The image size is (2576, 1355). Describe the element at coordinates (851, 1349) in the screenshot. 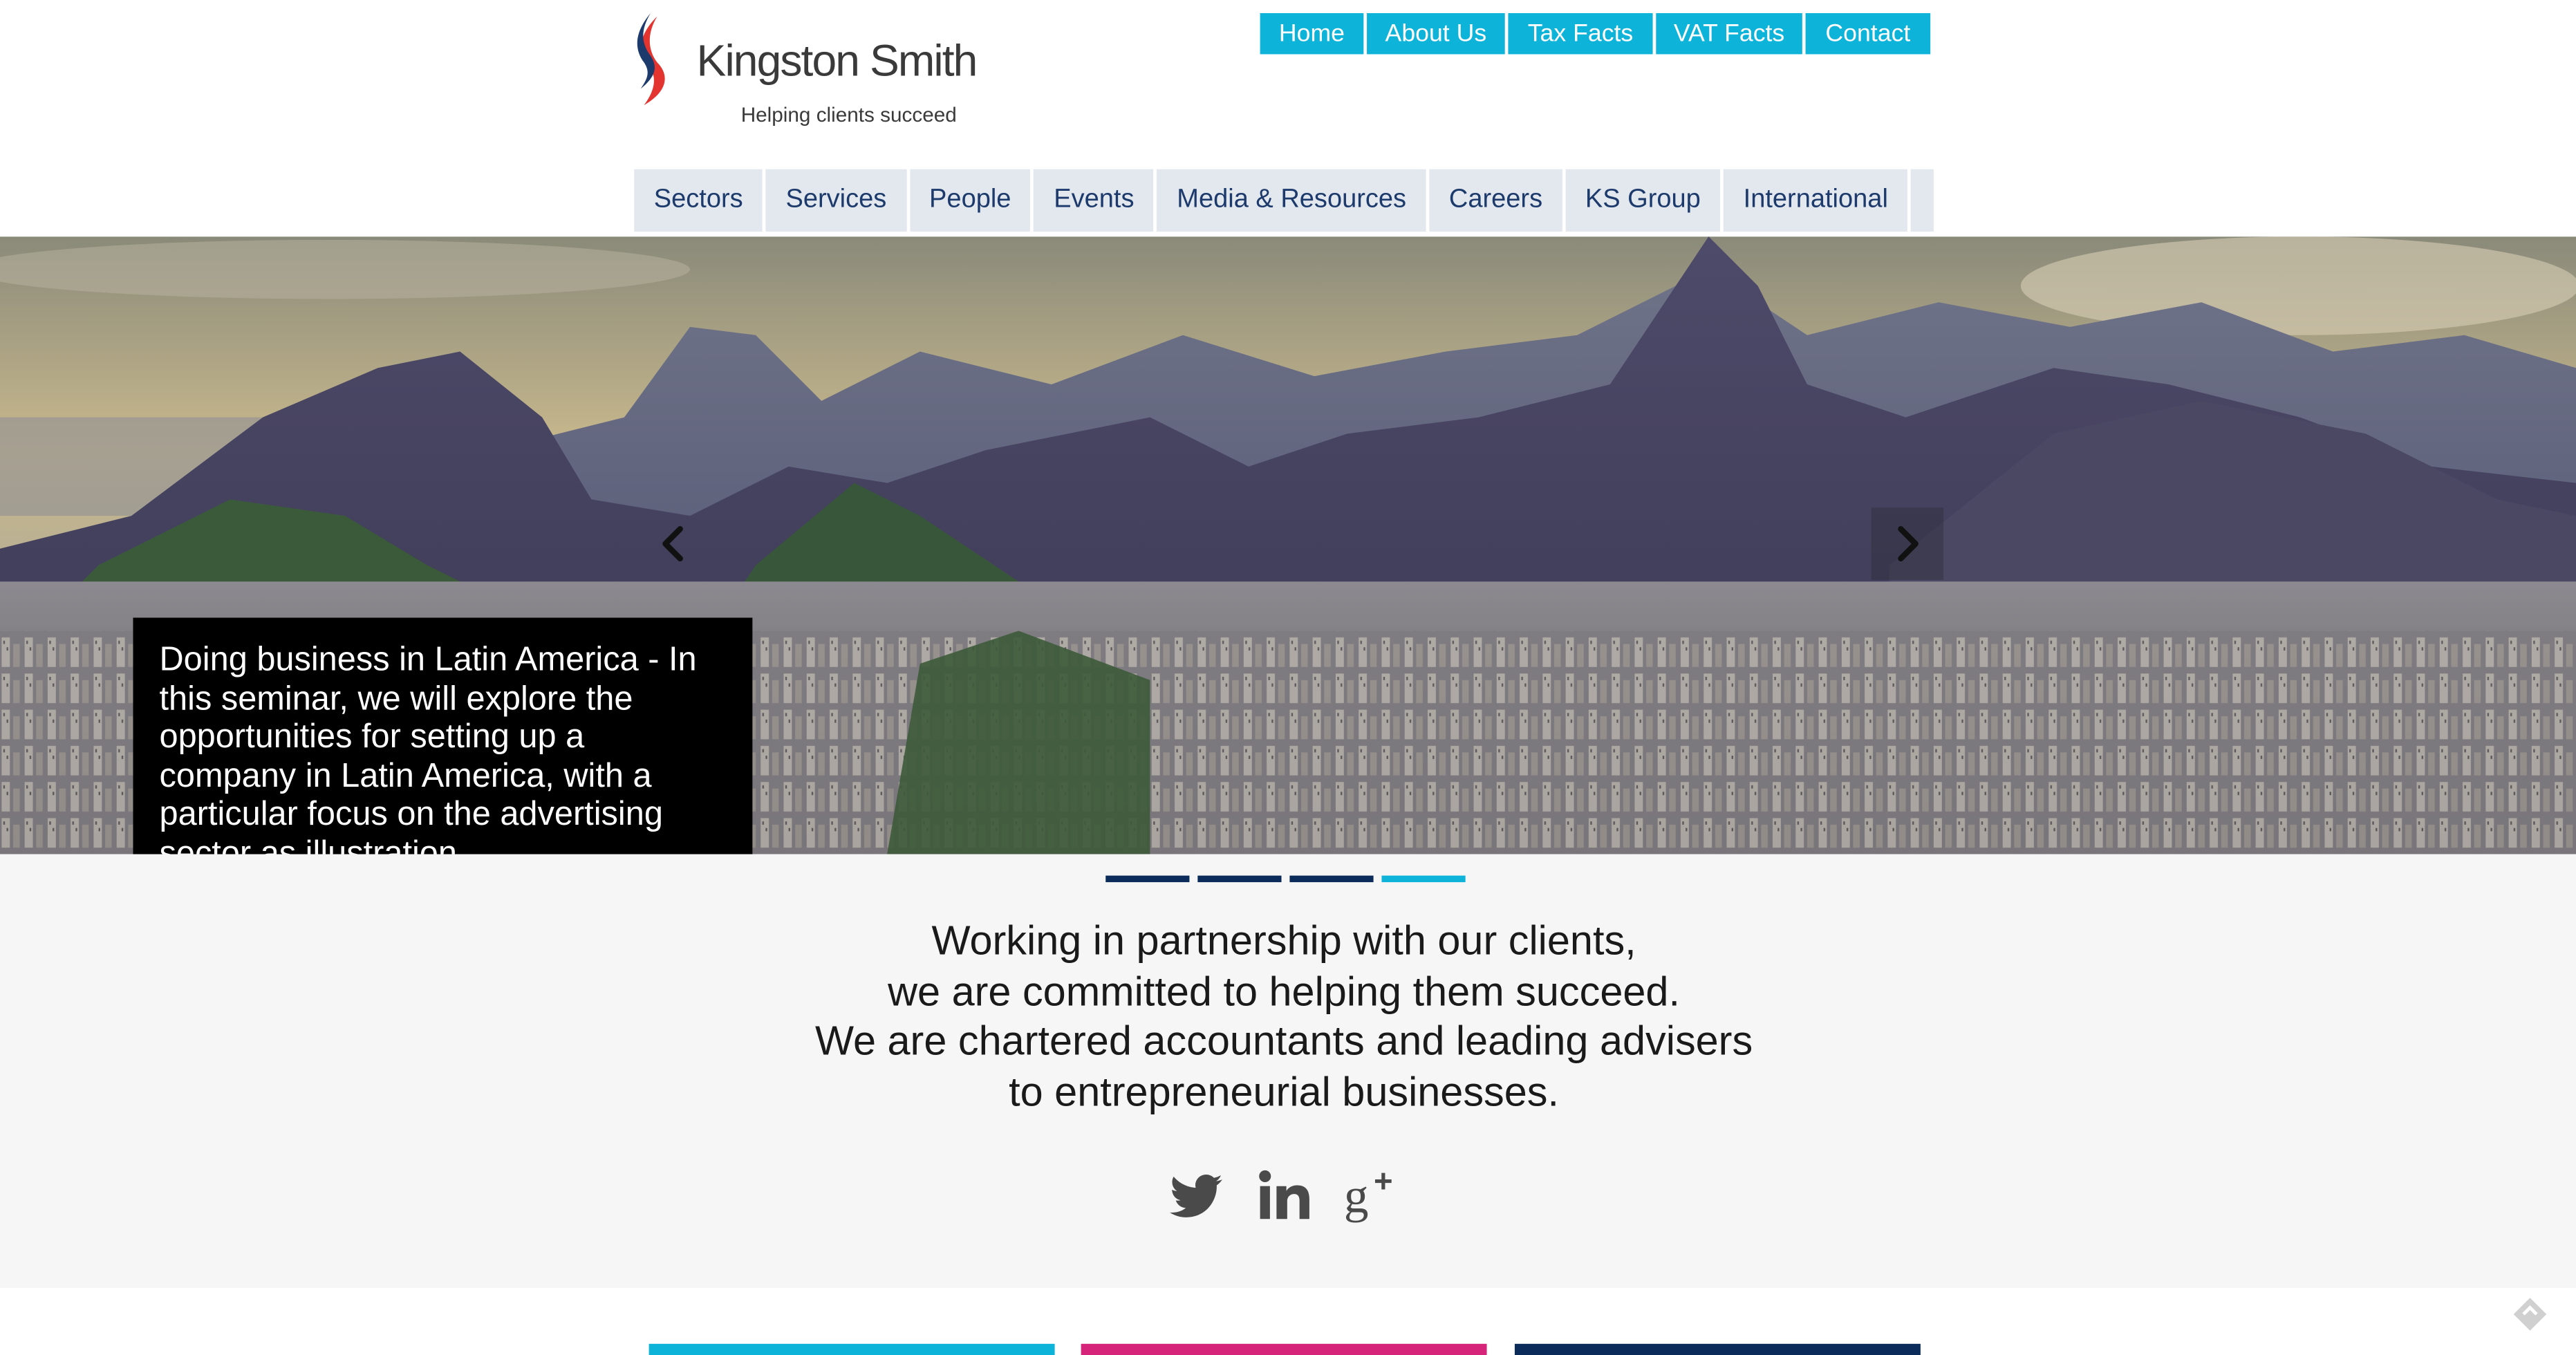

I see `feature-tile-cyan` at that location.